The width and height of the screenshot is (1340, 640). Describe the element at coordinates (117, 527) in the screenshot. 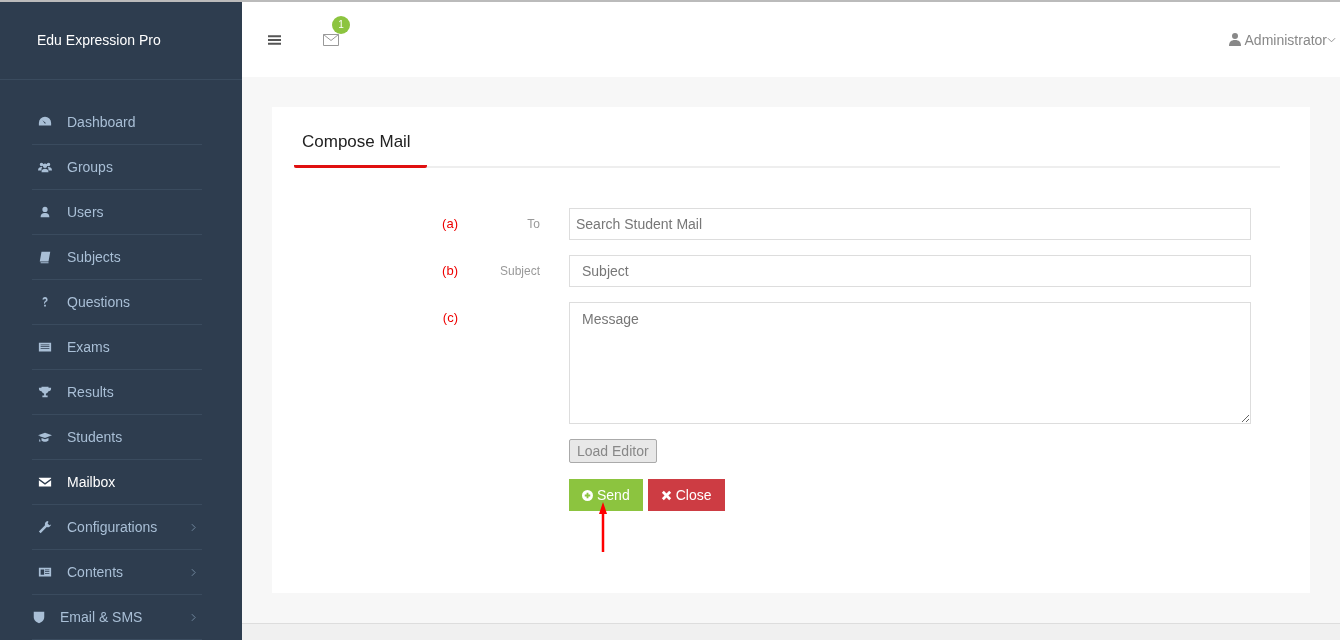

I see `sidebar-item: Configurations` at that location.